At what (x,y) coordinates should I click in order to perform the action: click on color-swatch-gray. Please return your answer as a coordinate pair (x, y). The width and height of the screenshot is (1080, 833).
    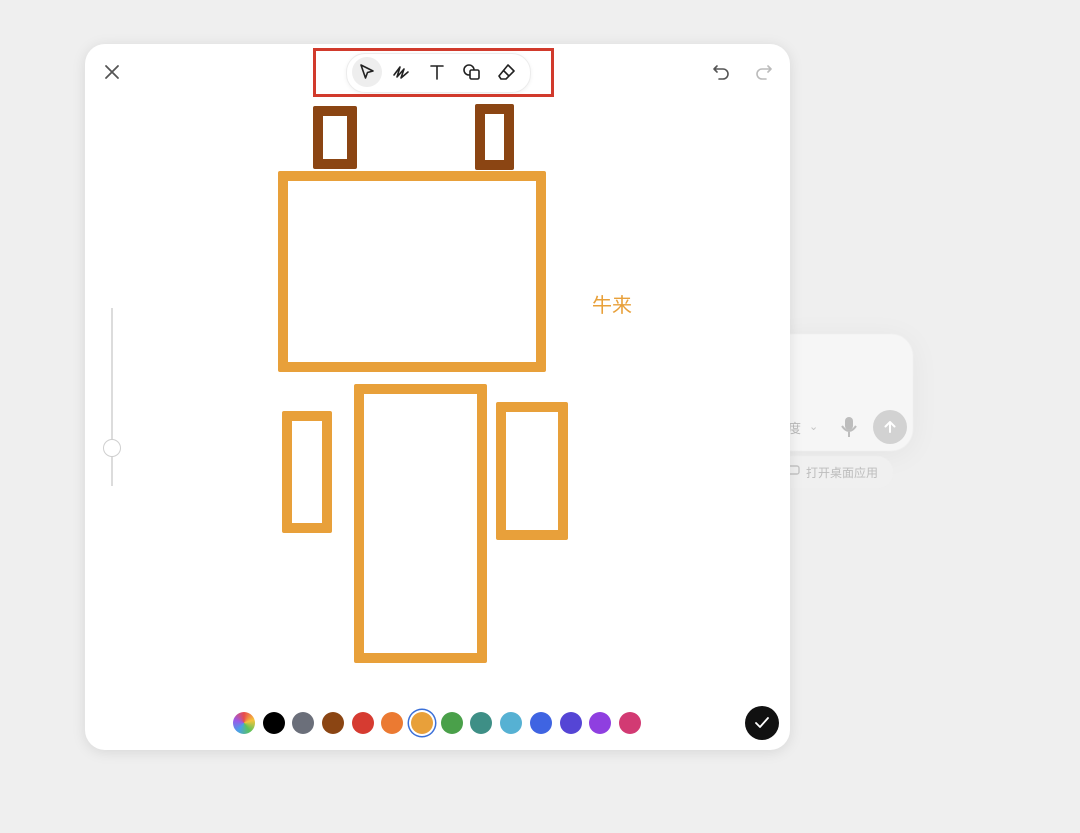
    Looking at the image, I should click on (303, 723).